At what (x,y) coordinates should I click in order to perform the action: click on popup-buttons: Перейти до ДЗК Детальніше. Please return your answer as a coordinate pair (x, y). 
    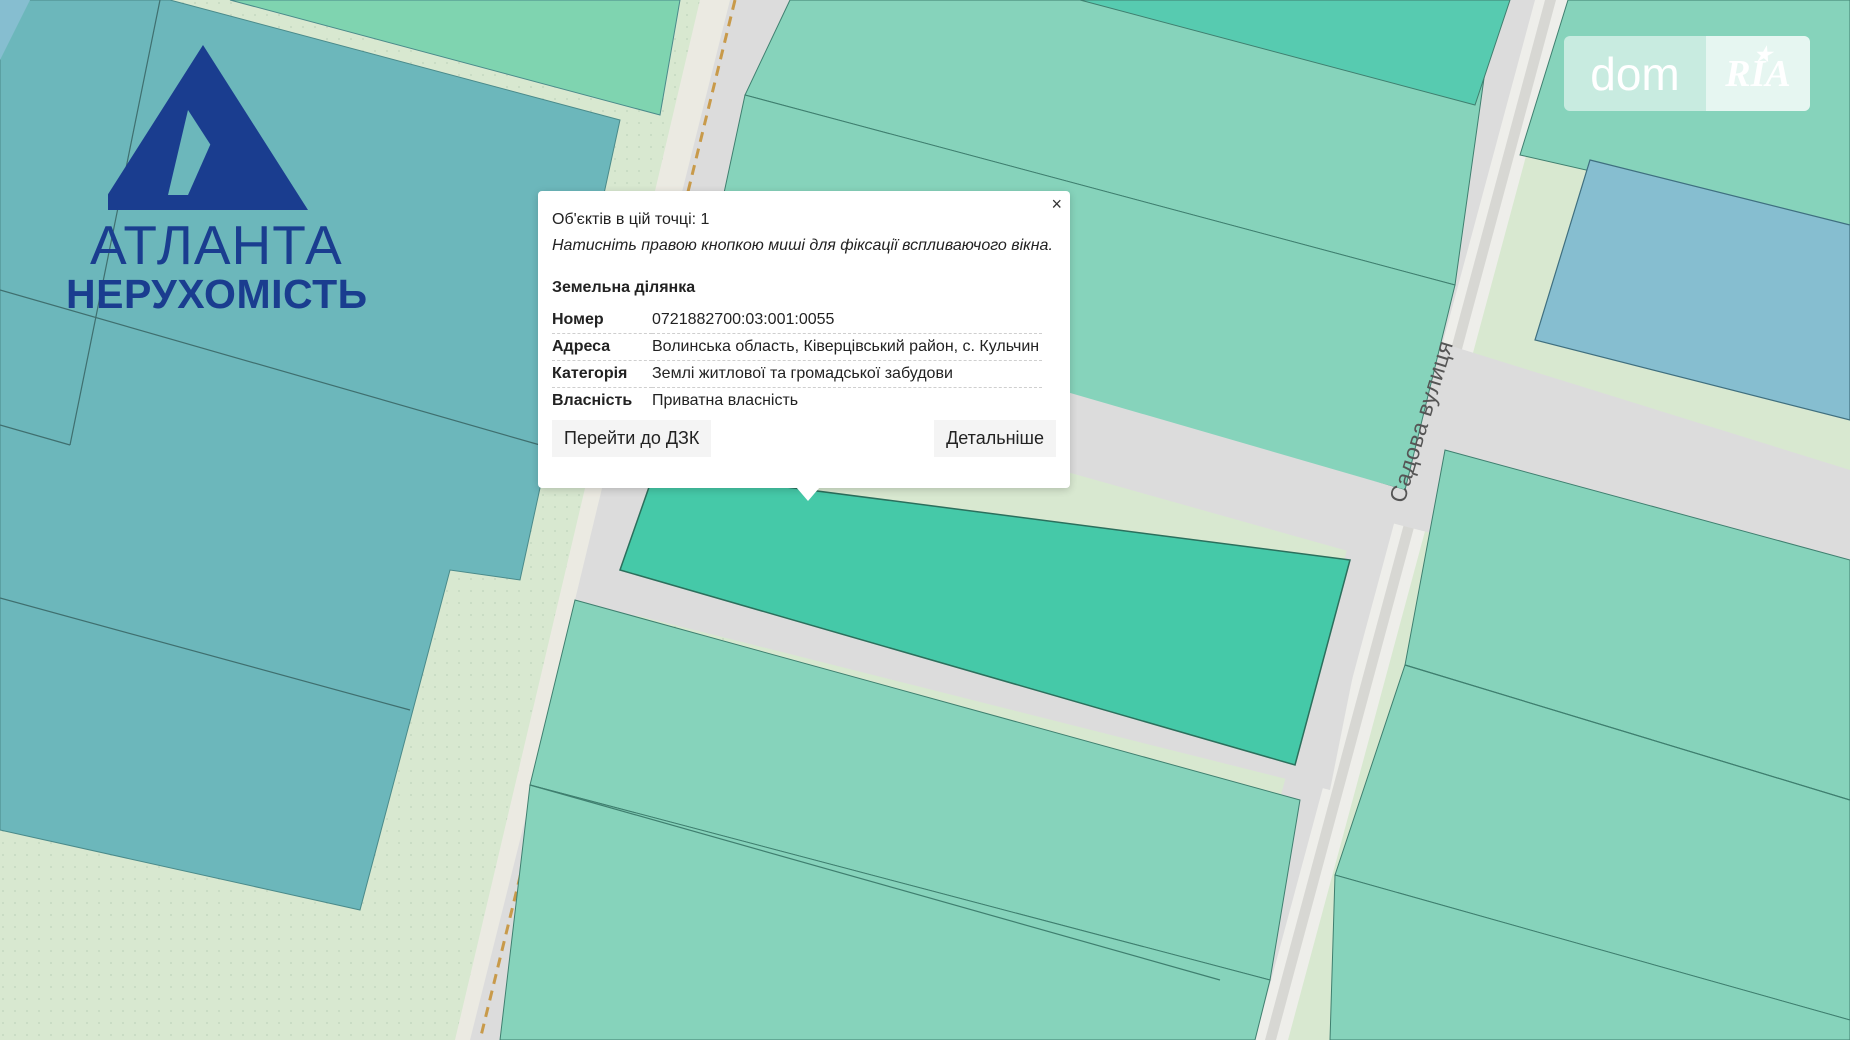
    Looking at the image, I should click on (804, 438).